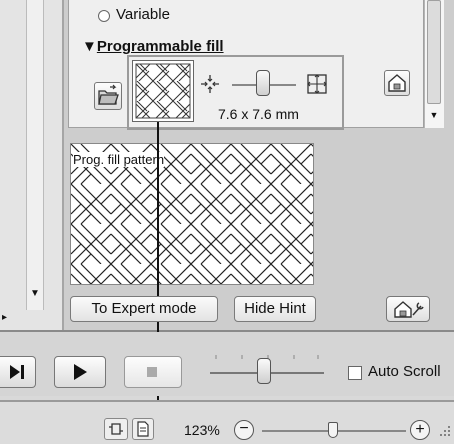 The width and height of the screenshot is (454, 444). What do you see at coordinates (210, 84) in the screenshot?
I see `shrink-icon` at bounding box center [210, 84].